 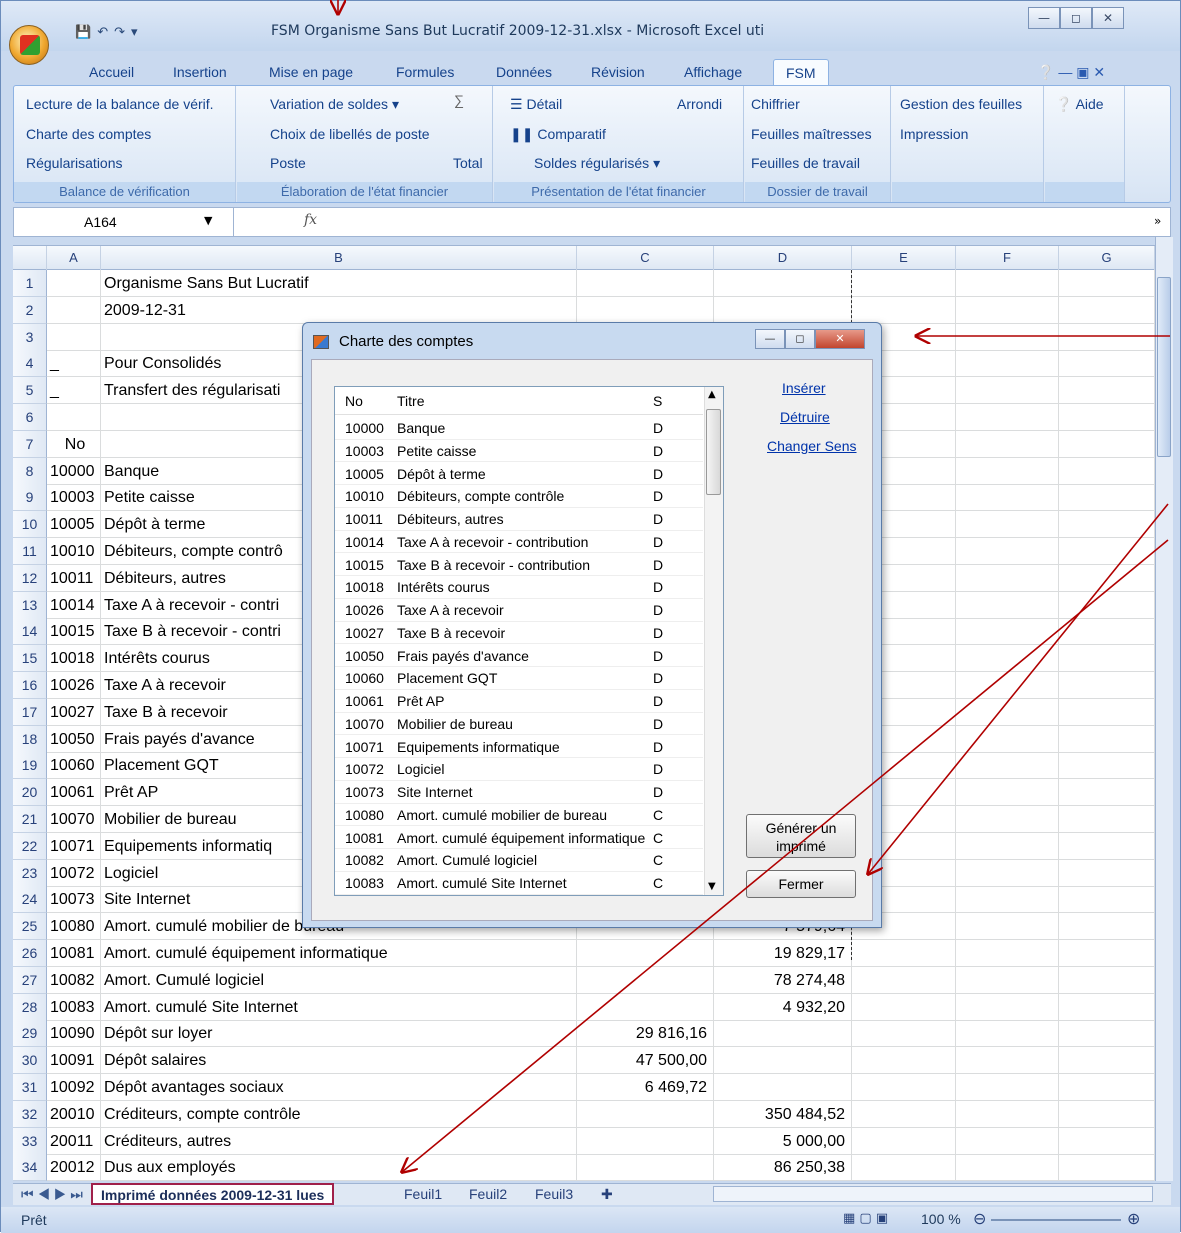 What do you see at coordinates (811, 134) in the screenshot?
I see `btn-feuilles-maitresses: Feuilles maîtresses` at bounding box center [811, 134].